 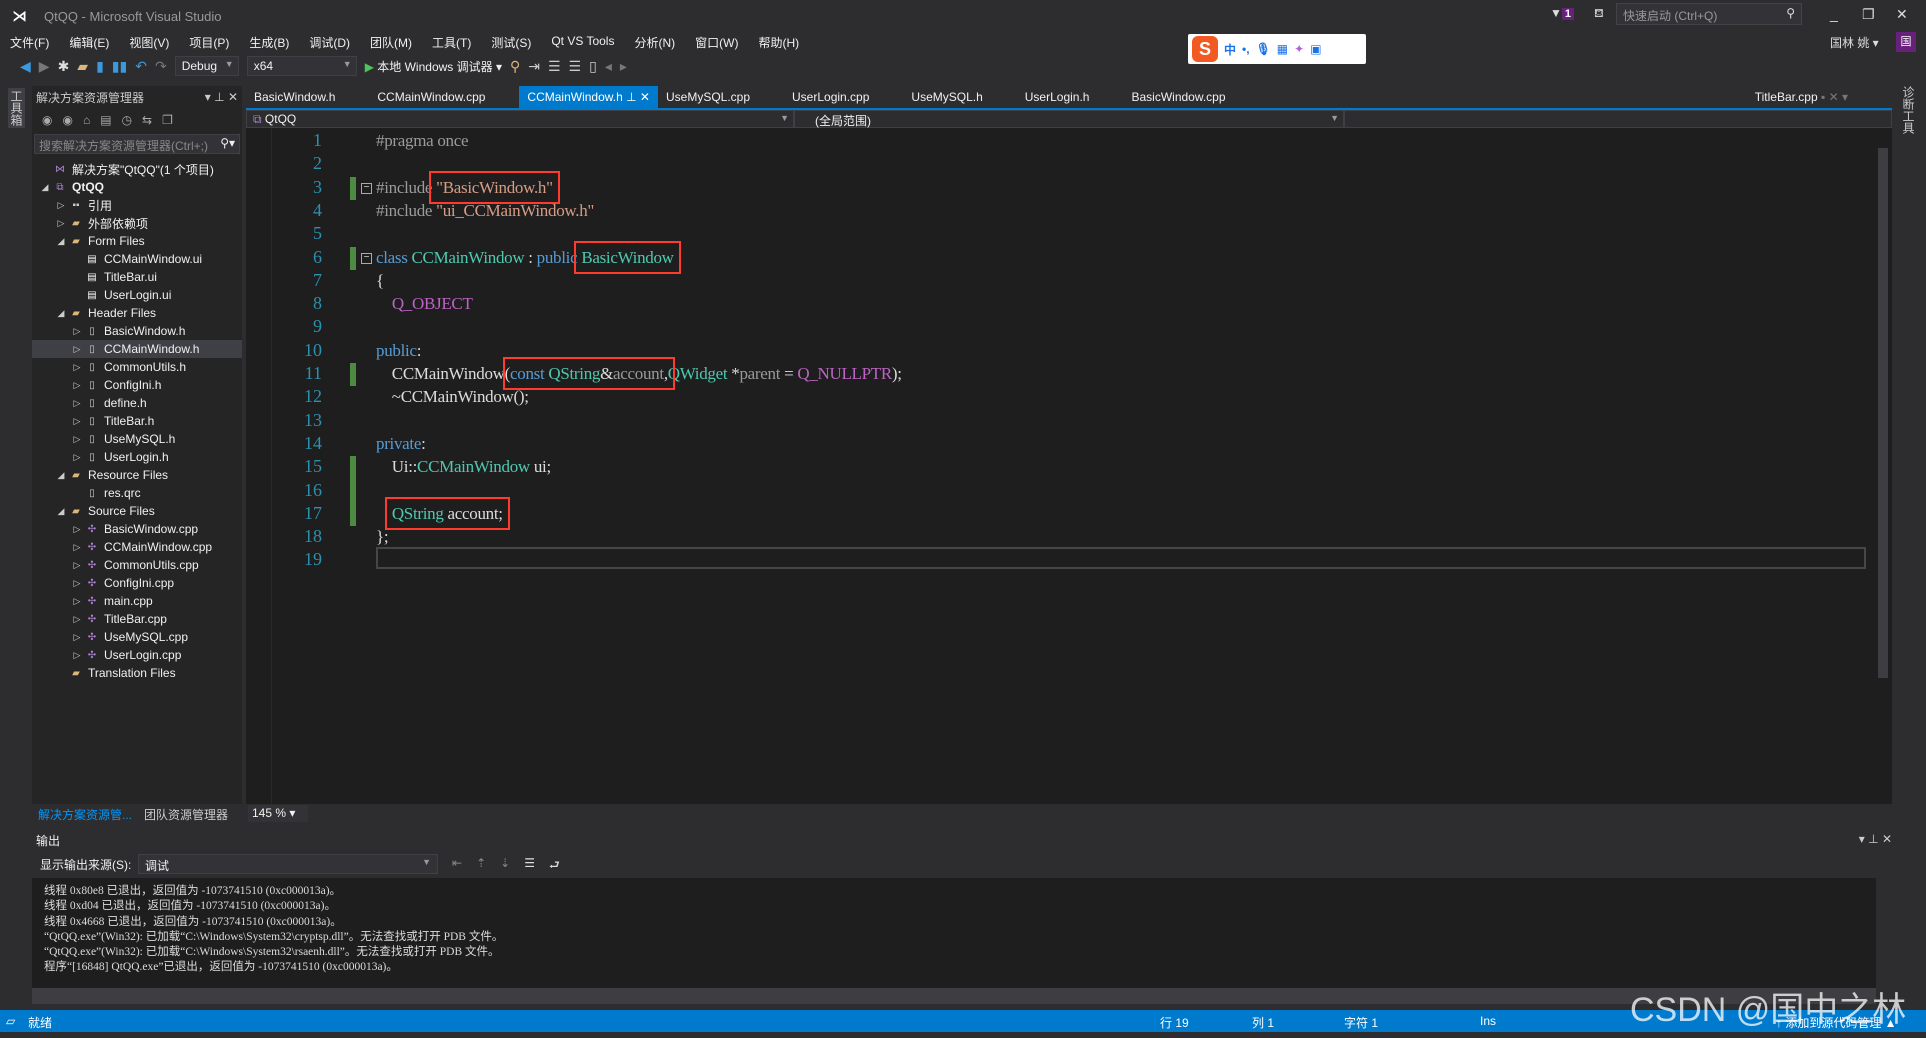 What do you see at coordinates (1282, 49) in the screenshot?
I see `keyboard-icon: ▦` at bounding box center [1282, 49].